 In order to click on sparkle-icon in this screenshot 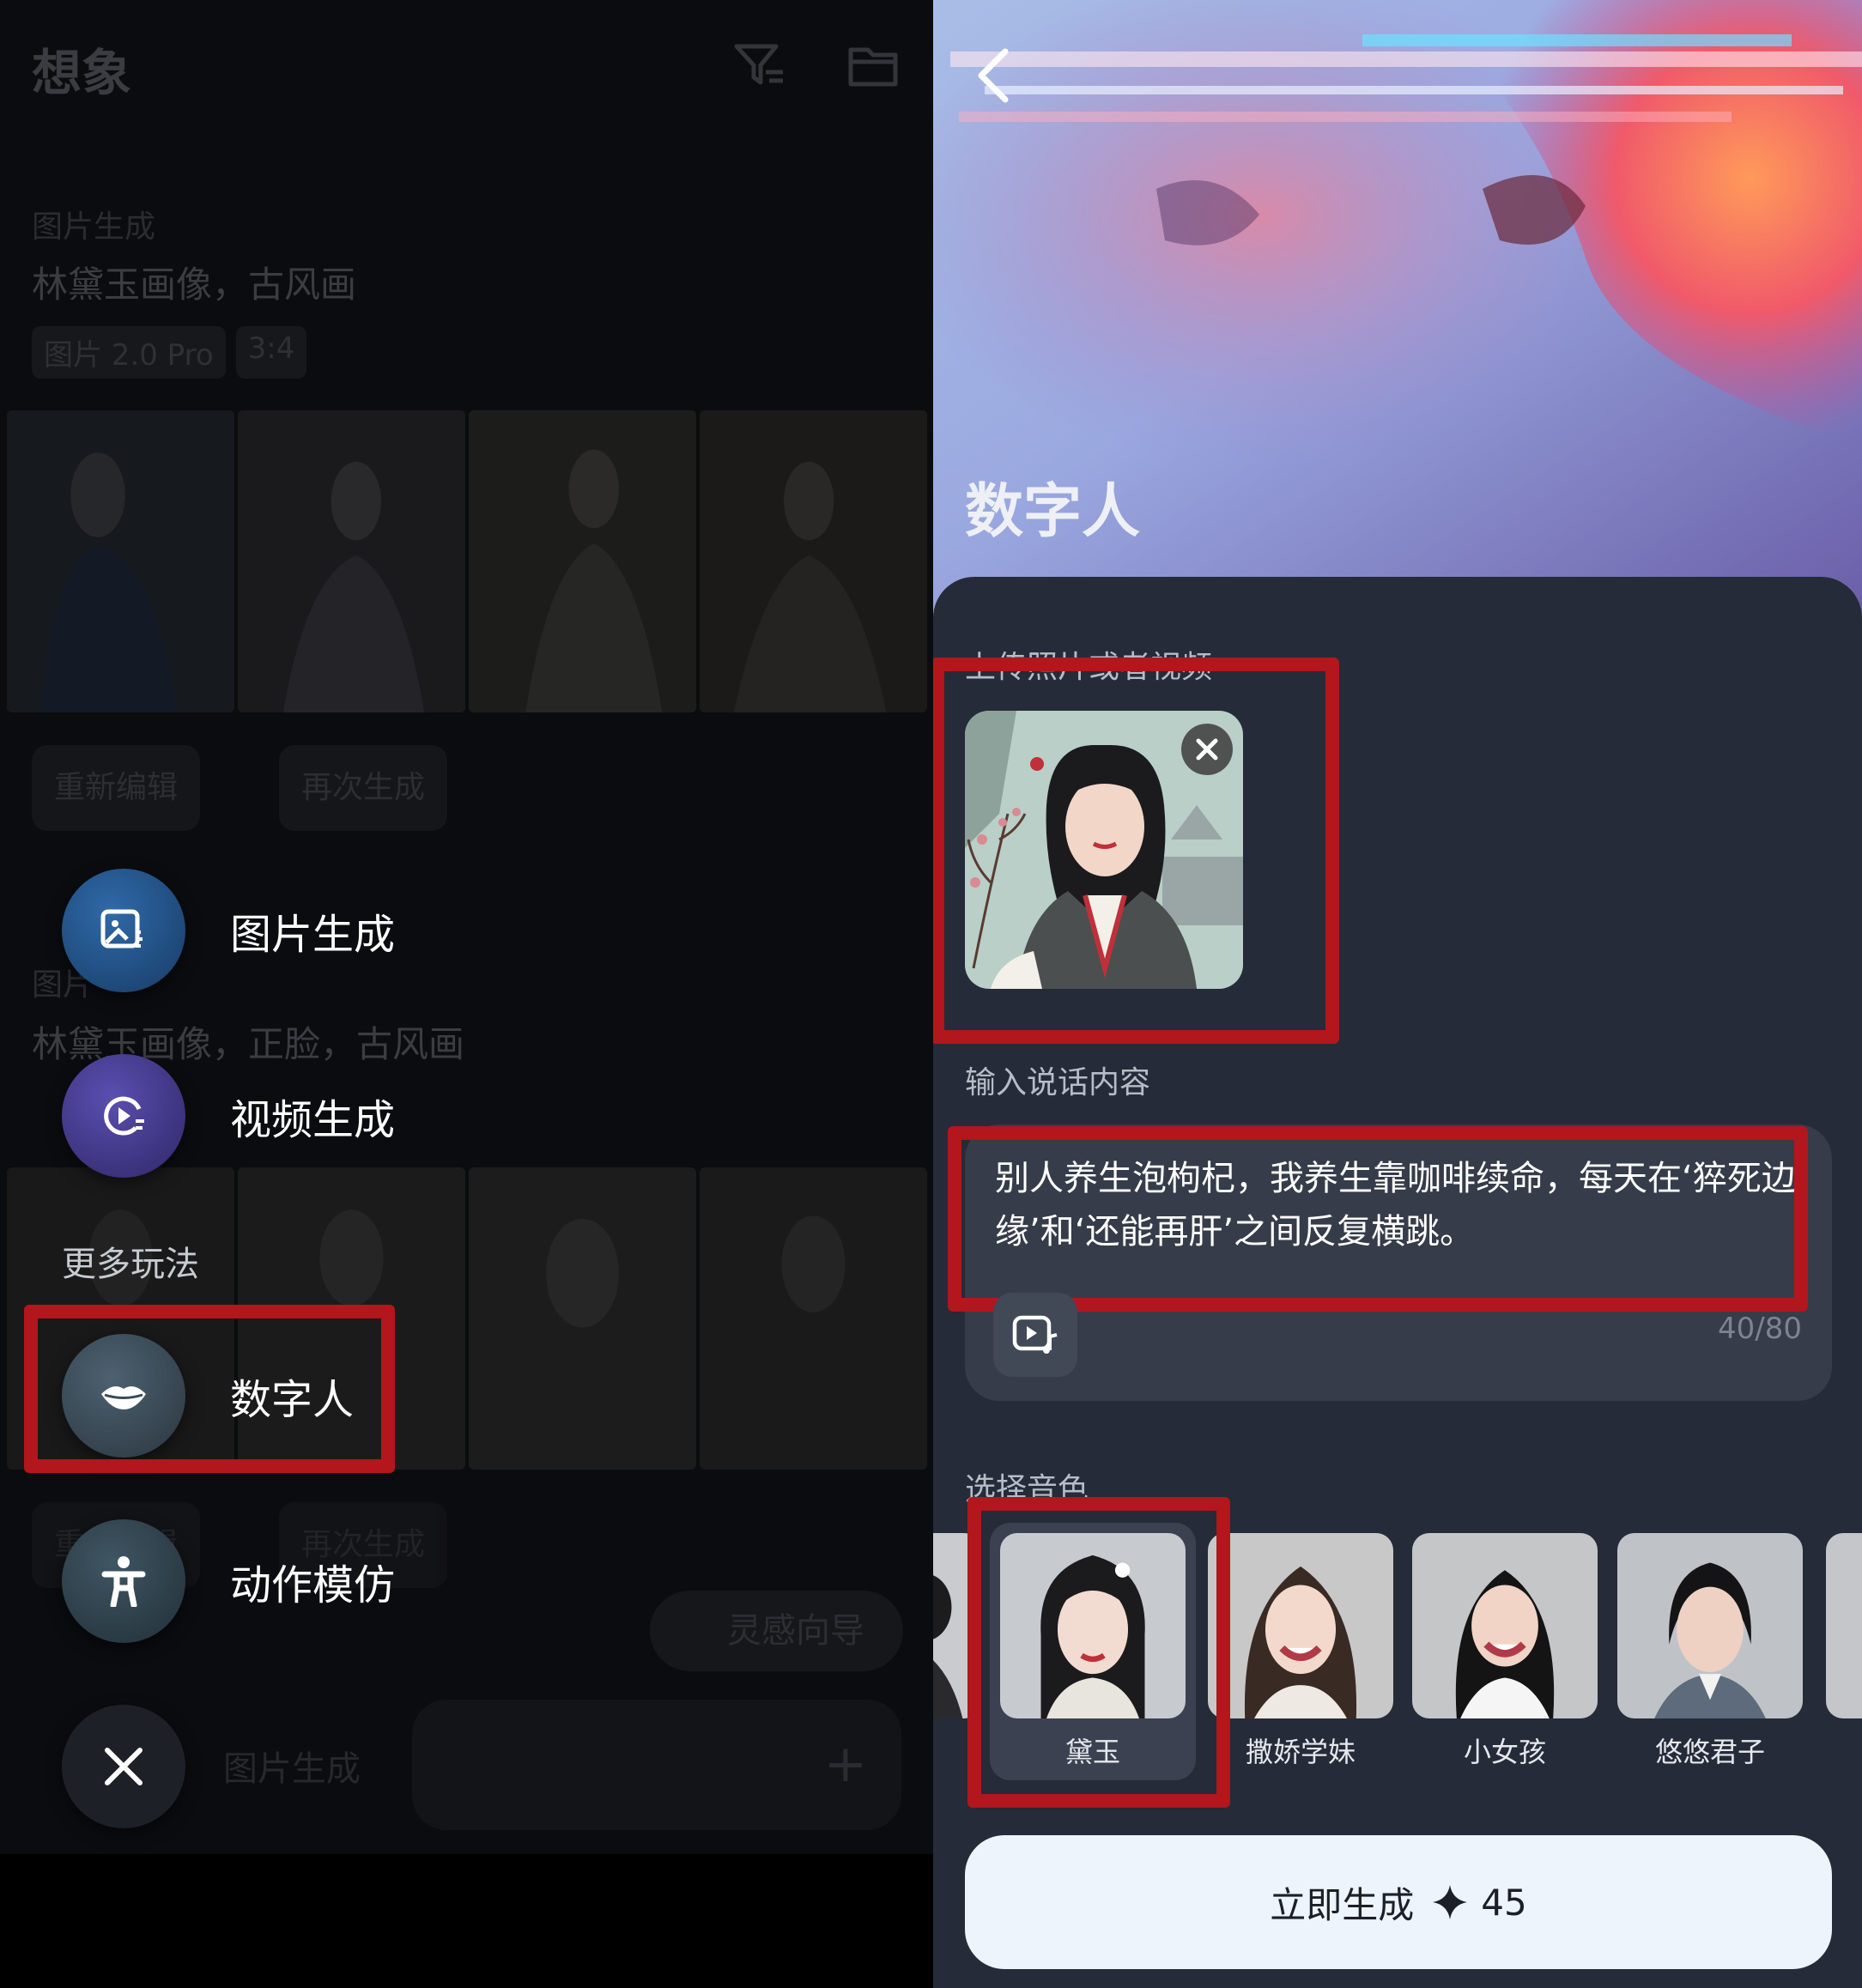, I will do `click(1450, 1902)`.